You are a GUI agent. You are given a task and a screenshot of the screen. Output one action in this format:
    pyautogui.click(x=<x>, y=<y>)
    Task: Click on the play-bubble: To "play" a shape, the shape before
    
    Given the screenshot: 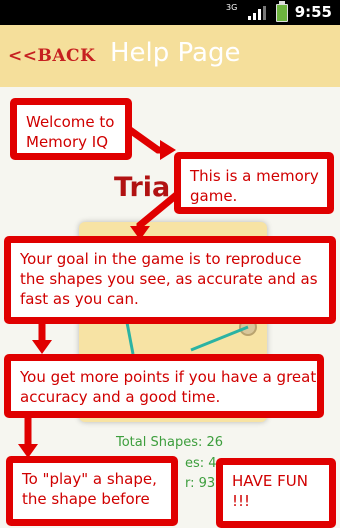 What is the action you would take?
    pyautogui.click(x=92, y=491)
    